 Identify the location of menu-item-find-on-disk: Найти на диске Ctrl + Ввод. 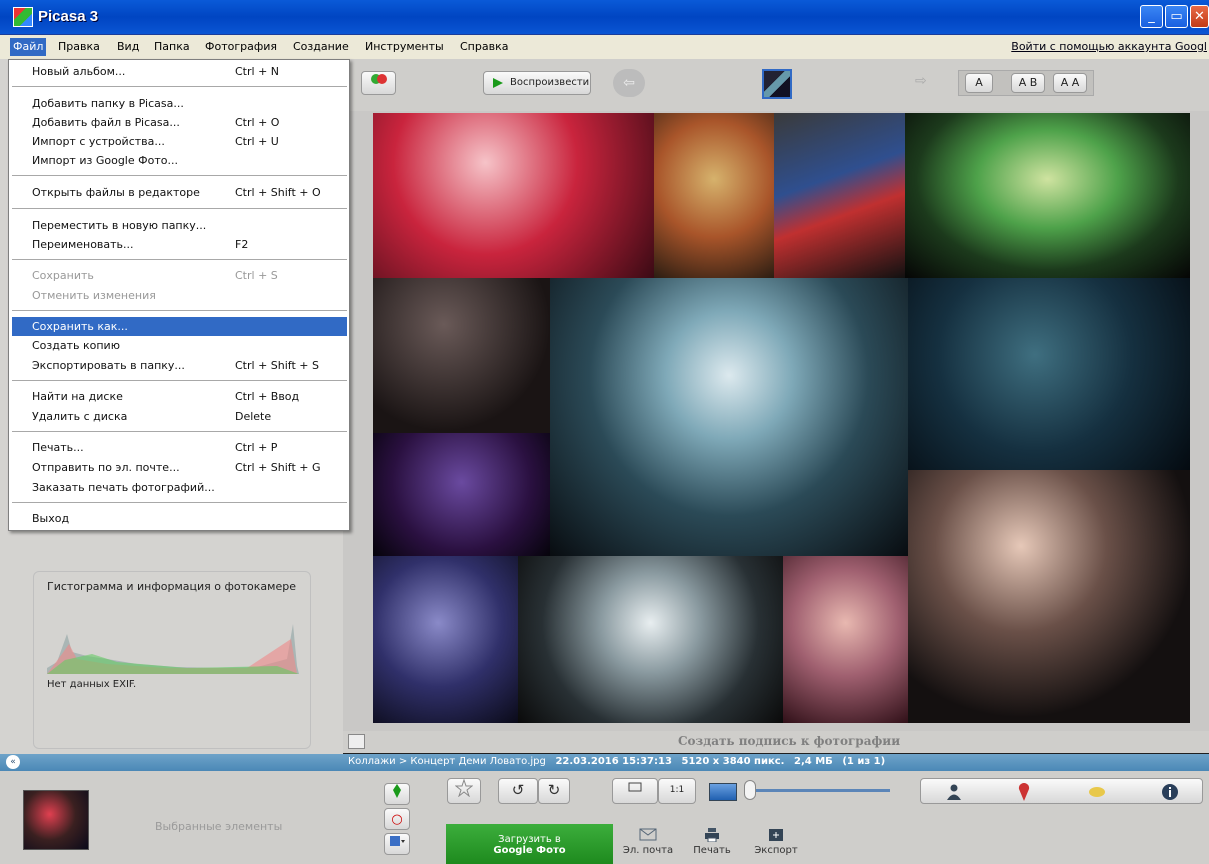
(179, 396).